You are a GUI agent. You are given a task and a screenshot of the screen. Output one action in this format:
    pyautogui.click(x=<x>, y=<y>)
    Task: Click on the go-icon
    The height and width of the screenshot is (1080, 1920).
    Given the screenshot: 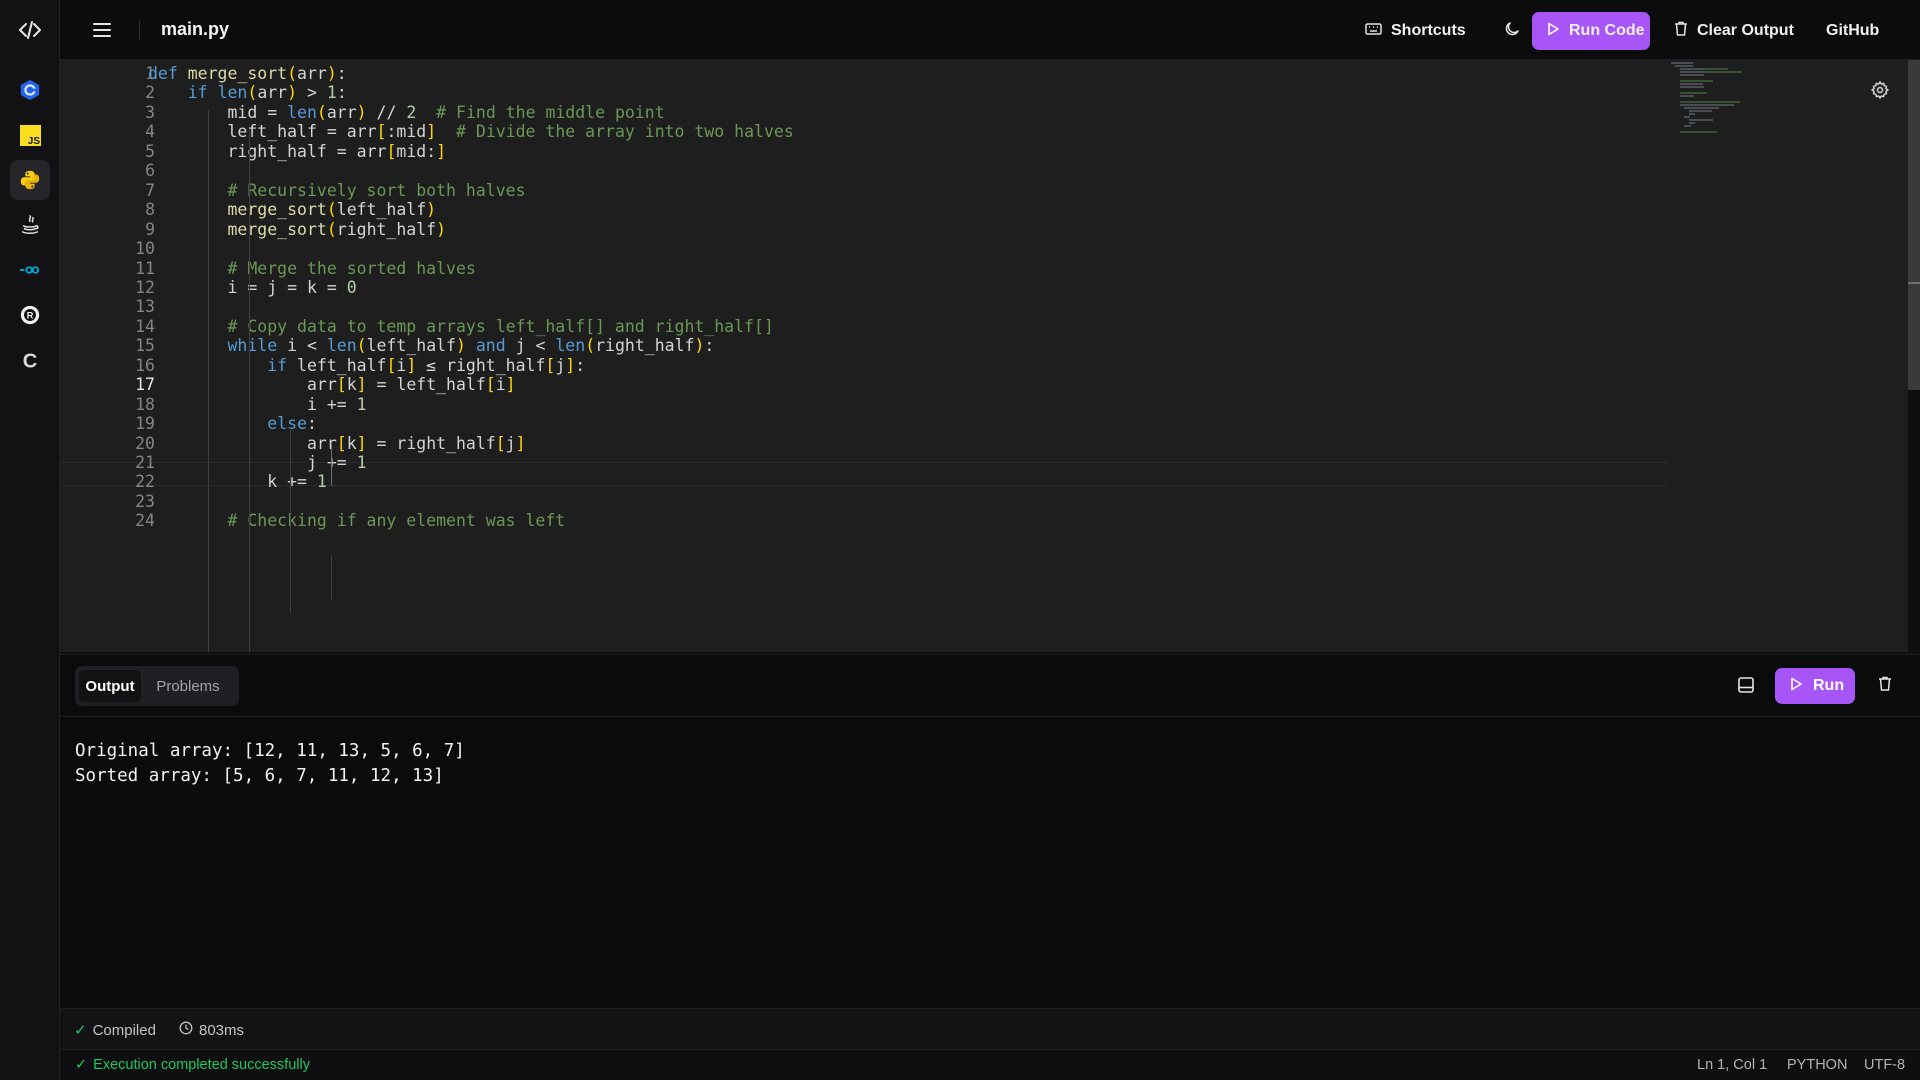 What is the action you would take?
    pyautogui.click(x=30, y=270)
    